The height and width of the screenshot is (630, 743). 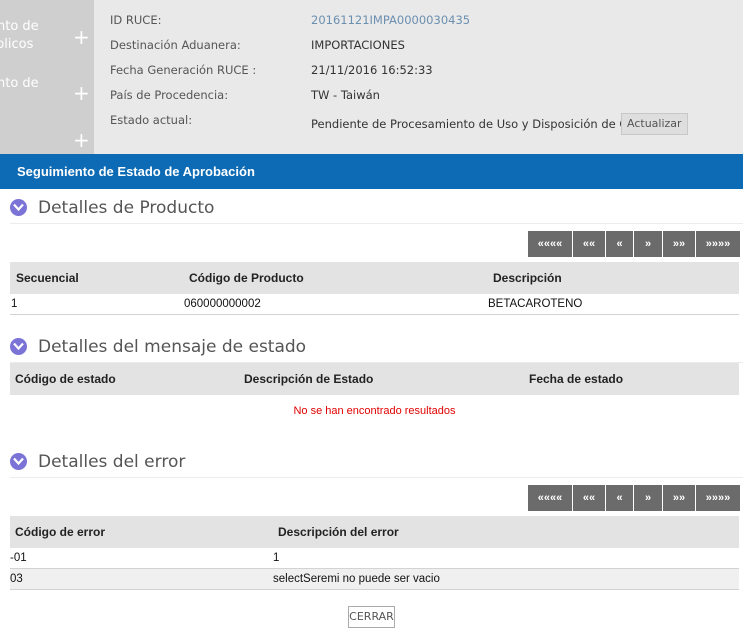 I want to click on estado-actual-label: Estado actual:, so click(x=151, y=120).